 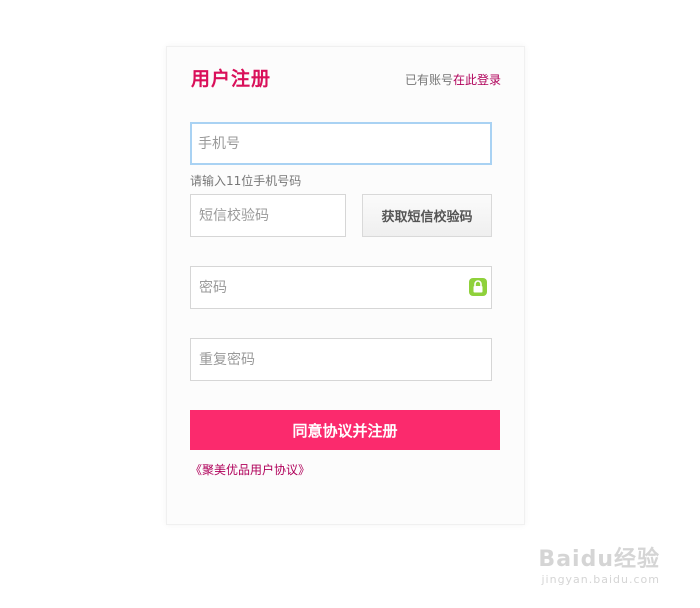 What do you see at coordinates (345, 430) in the screenshot?
I see `register-submit-button: 同意协议并注册` at bounding box center [345, 430].